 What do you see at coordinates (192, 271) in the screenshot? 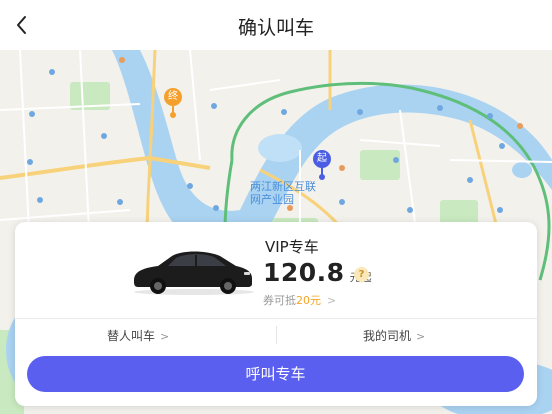
I see `car-icon` at bounding box center [192, 271].